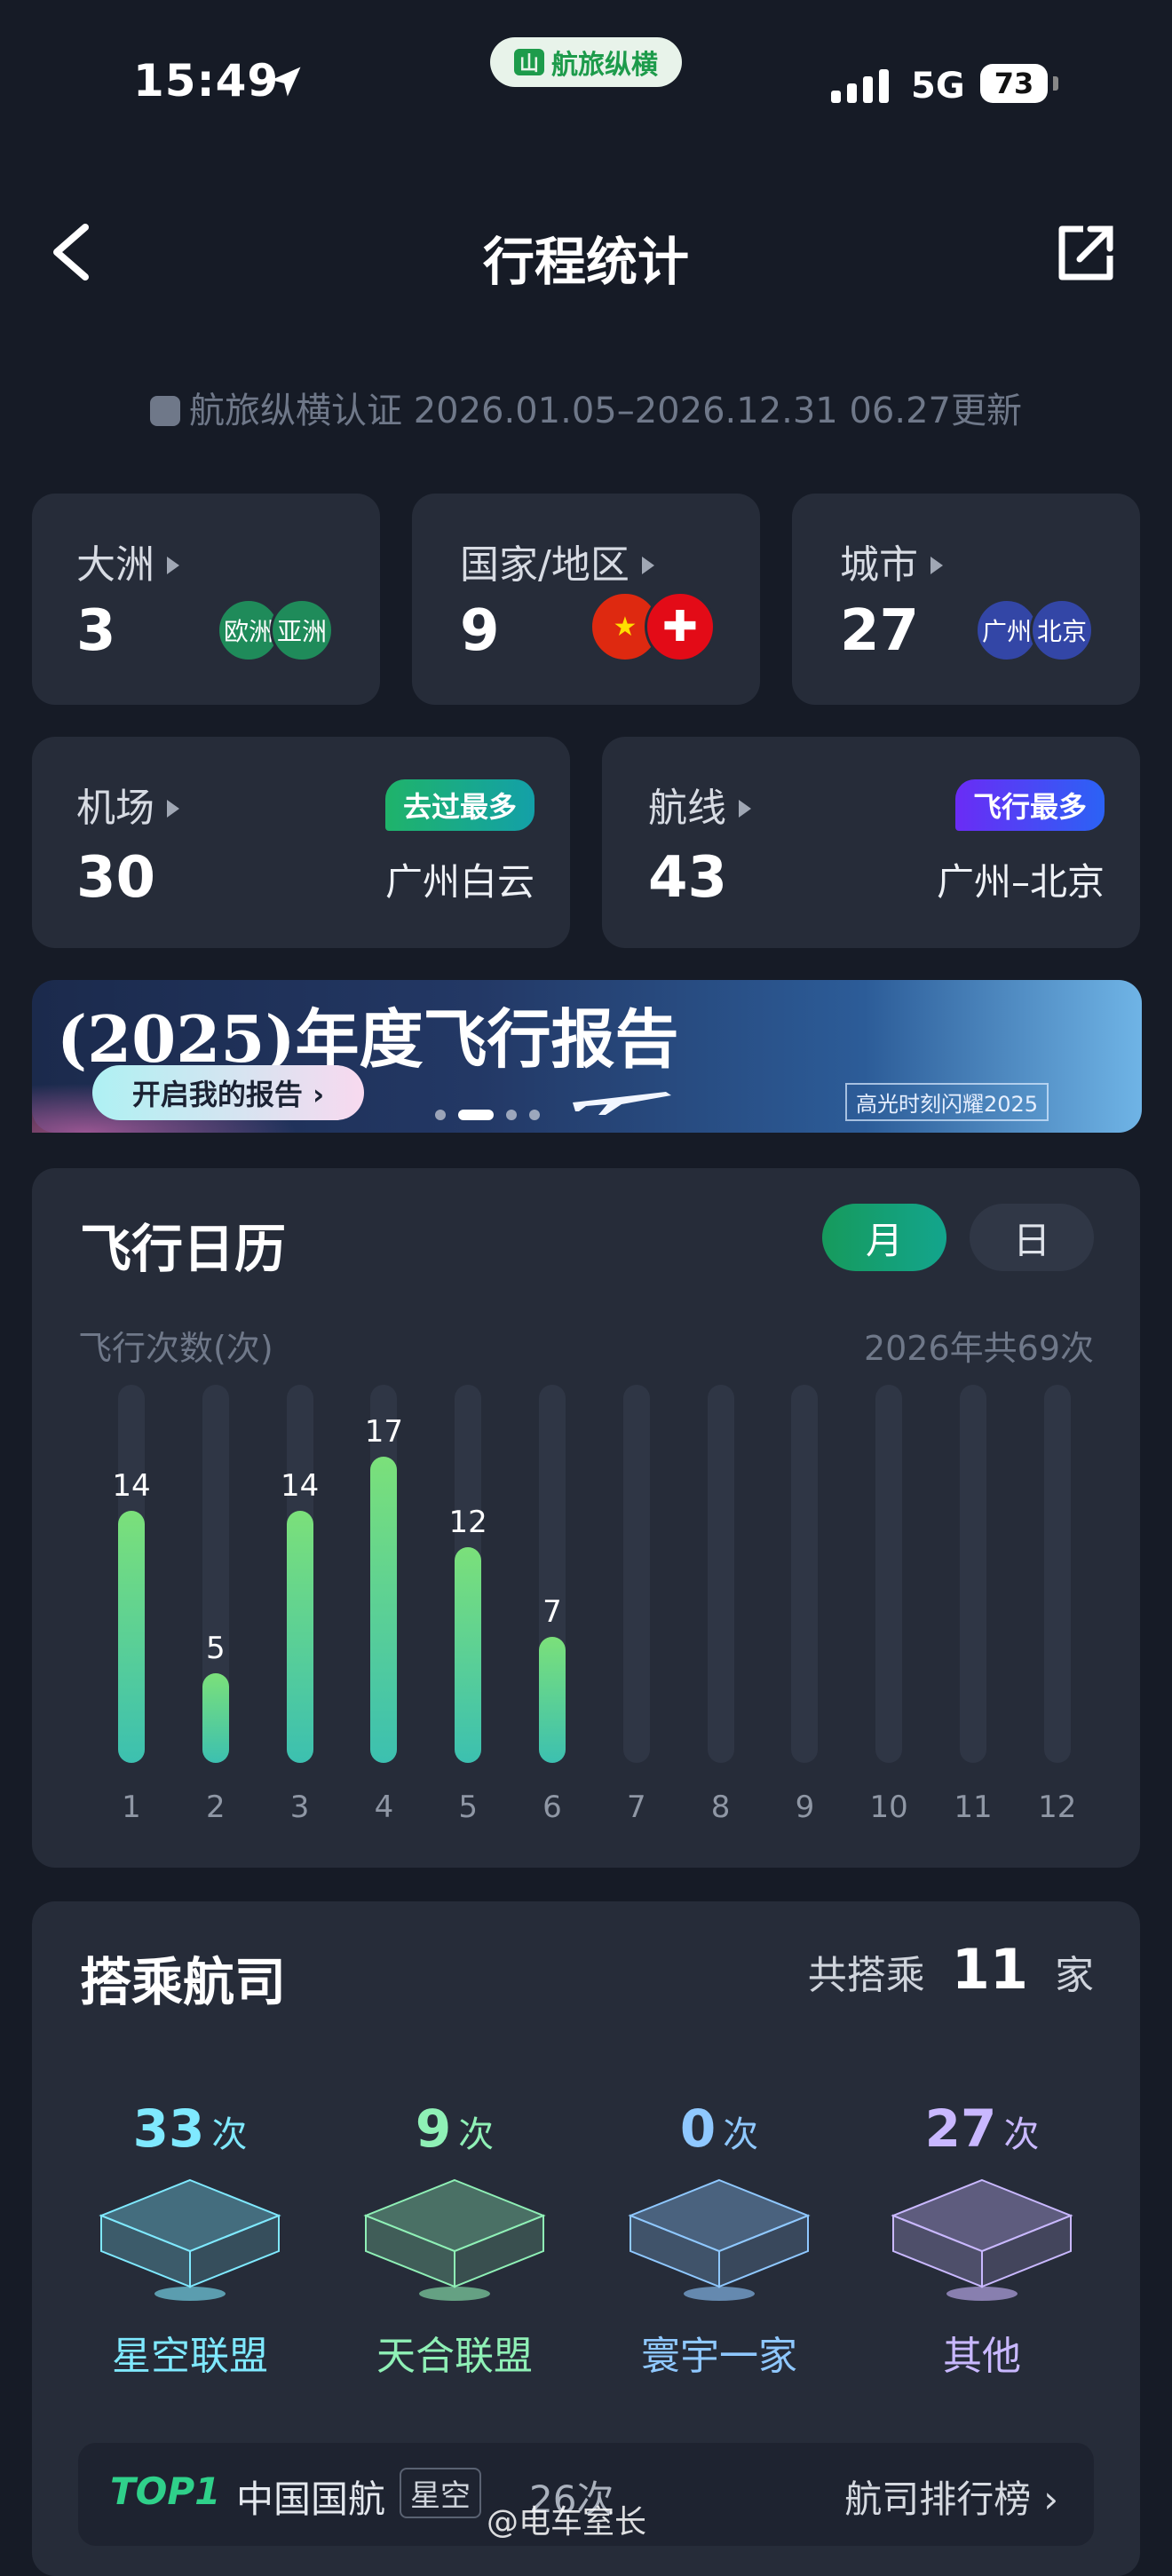  Describe the element at coordinates (216, 1648) in the screenshot. I see `bar-value-label: 5` at that location.